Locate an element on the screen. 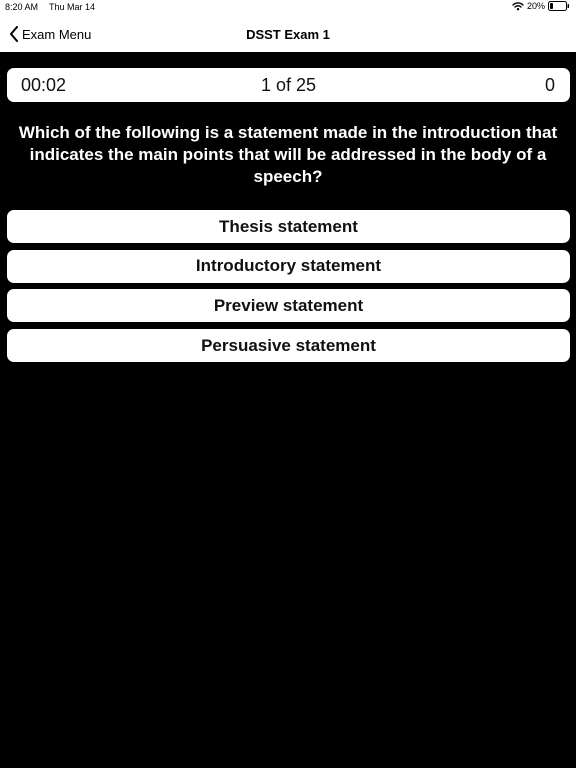 This screenshot has width=576, height=768. info-bar: 00:02 1 of 25 0 is located at coordinates (288, 85).